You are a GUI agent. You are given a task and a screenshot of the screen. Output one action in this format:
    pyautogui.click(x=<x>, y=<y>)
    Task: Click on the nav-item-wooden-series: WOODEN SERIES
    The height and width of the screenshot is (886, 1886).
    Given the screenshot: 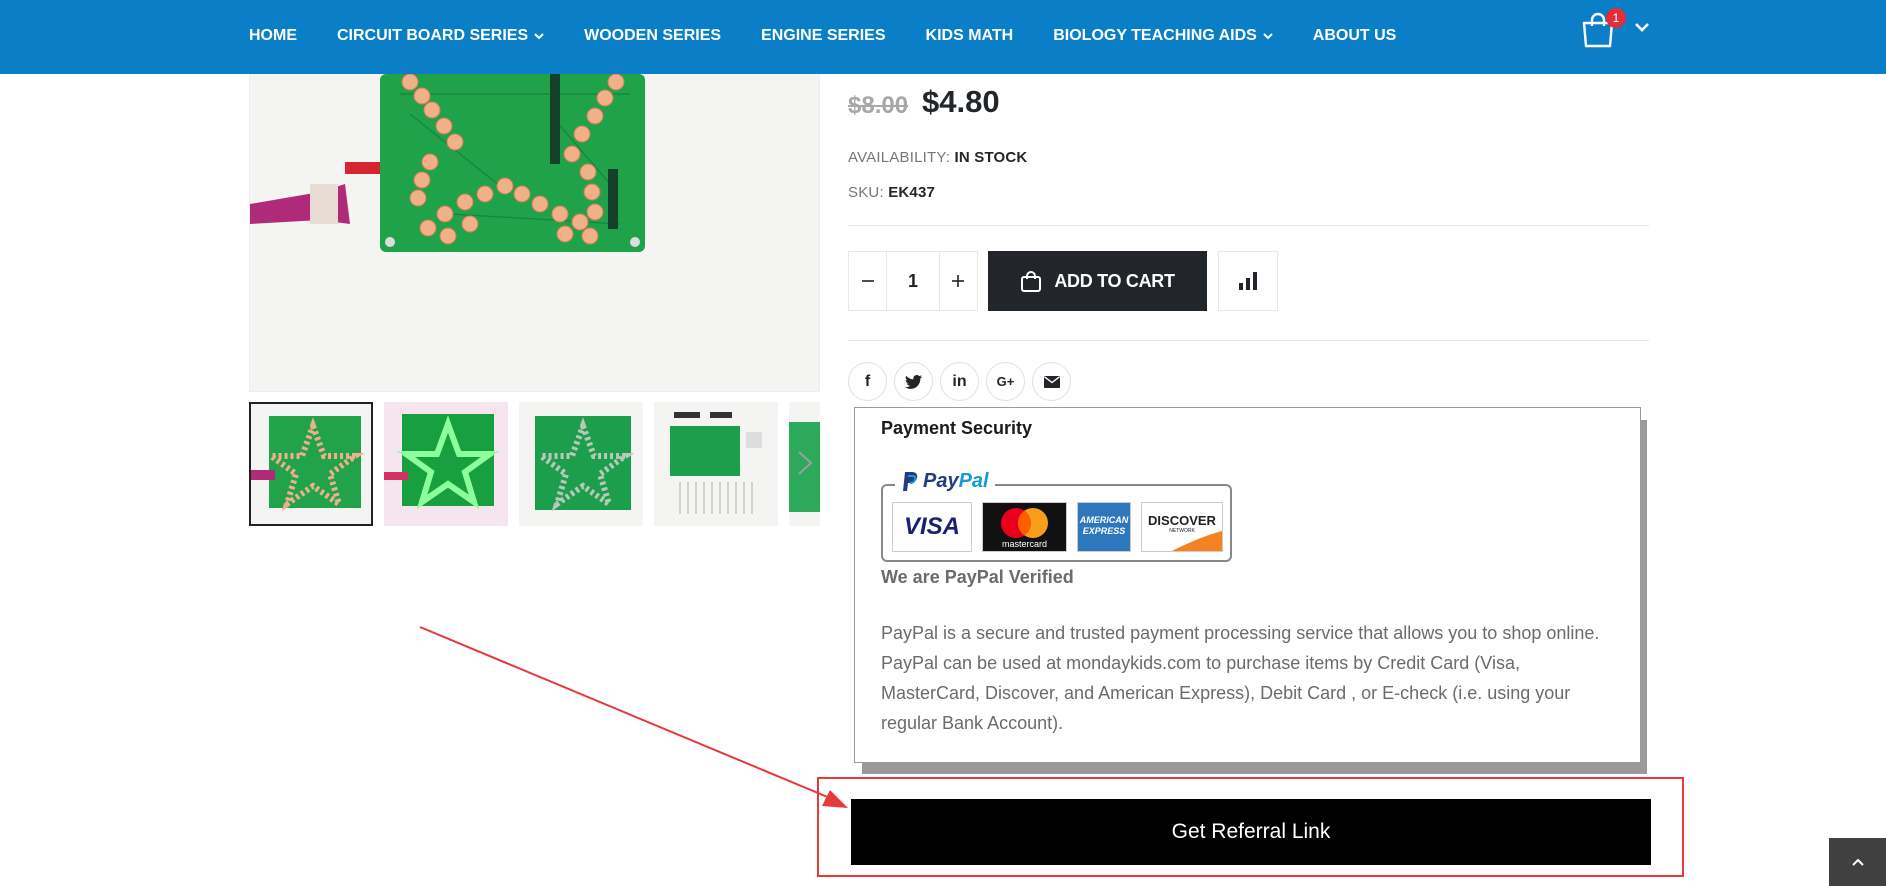 What is the action you would take?
    pyautogui.click(x=652, y=36)
    